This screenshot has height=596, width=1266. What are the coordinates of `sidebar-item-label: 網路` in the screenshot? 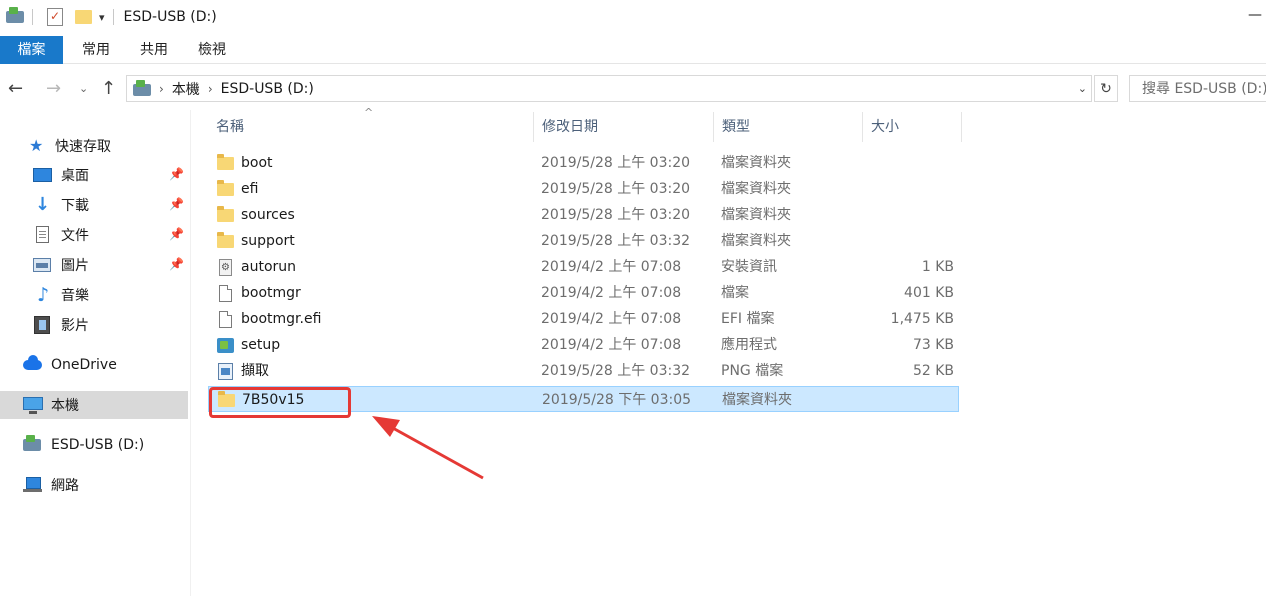 It's located at (65, 486).